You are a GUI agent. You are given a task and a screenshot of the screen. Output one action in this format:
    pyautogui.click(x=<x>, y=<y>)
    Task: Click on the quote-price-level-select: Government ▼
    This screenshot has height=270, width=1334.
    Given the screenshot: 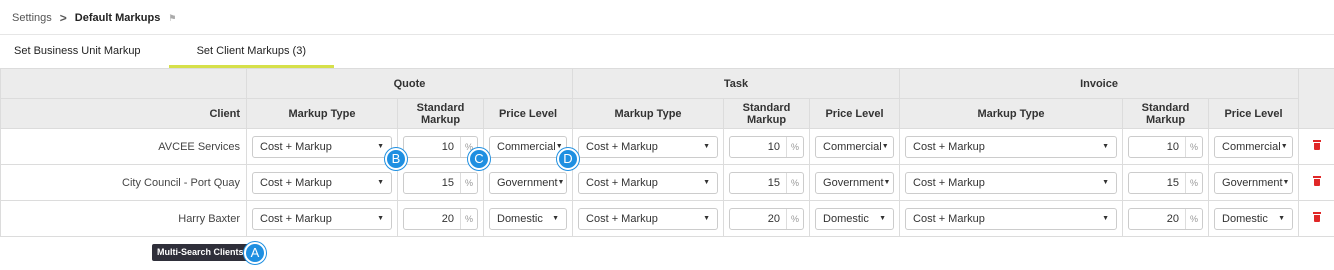 What is the action you would take?
    pyautogui.click(x=528, y=182)
    